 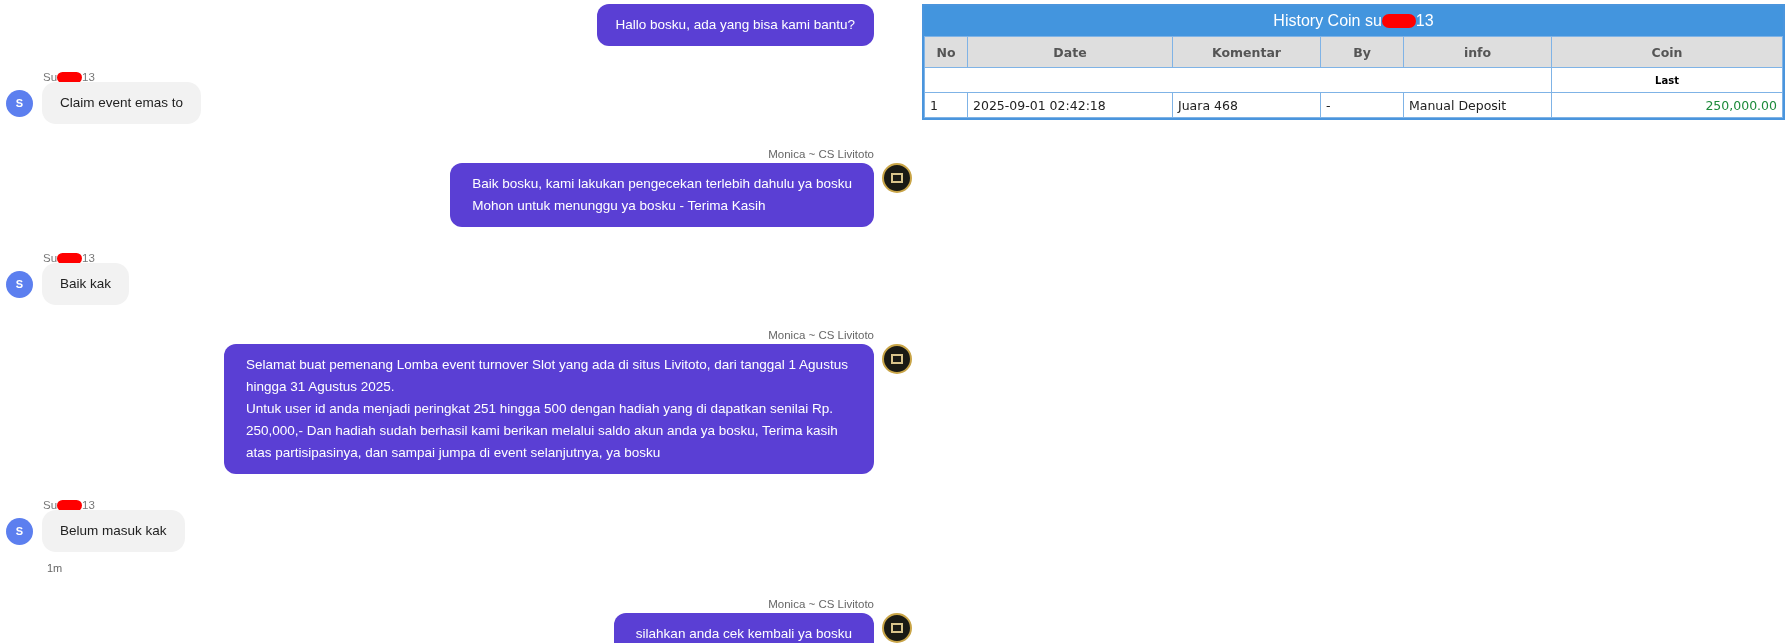 I want to click on table-cell: 1, so click(x=946, y=105).